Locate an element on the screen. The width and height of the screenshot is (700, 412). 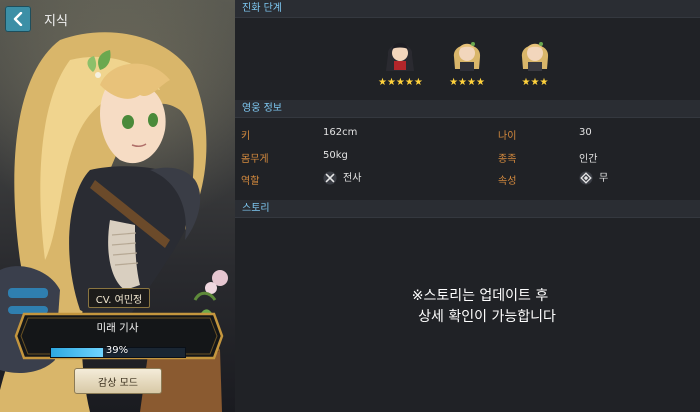
section-header-story: 스토리 is located at coordinates (467, 209).